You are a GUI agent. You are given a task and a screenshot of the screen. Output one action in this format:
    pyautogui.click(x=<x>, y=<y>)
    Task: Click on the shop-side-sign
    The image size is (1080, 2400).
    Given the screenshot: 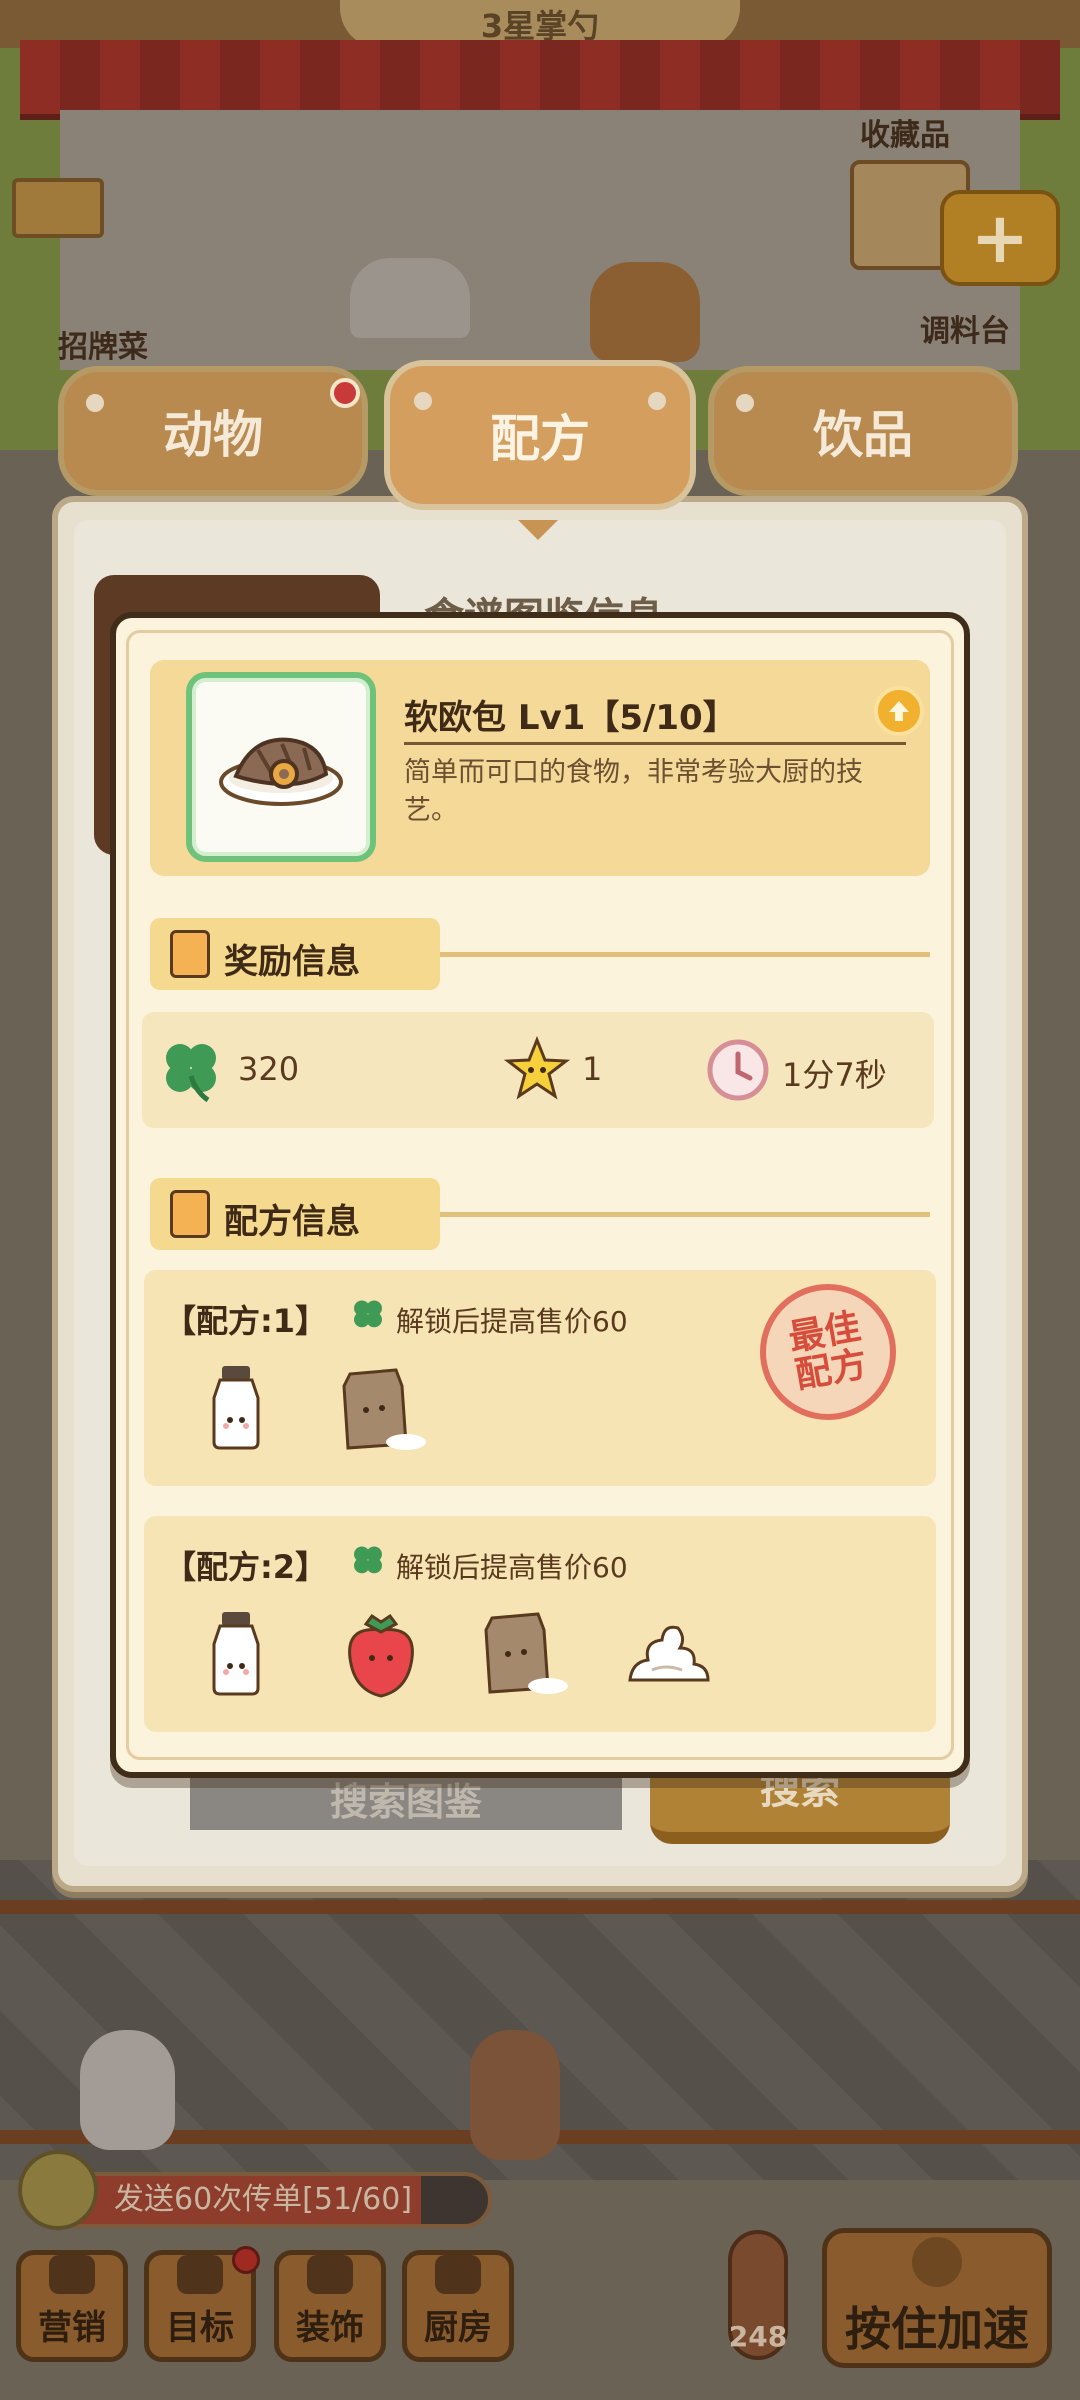 What is the action you would take?
    pyautogui.click(x=58, y=208)
    